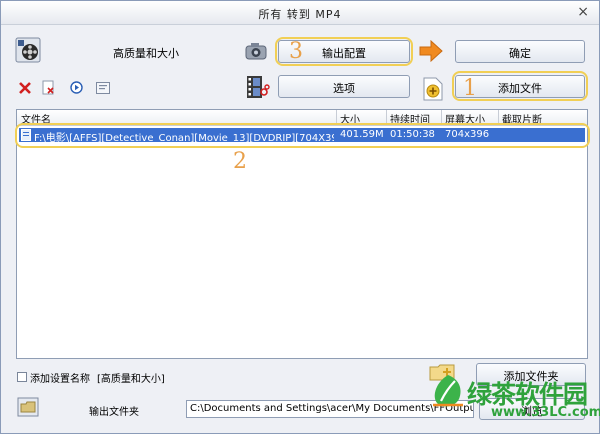  I want to click on delete-x-icon, so click(25, 88).